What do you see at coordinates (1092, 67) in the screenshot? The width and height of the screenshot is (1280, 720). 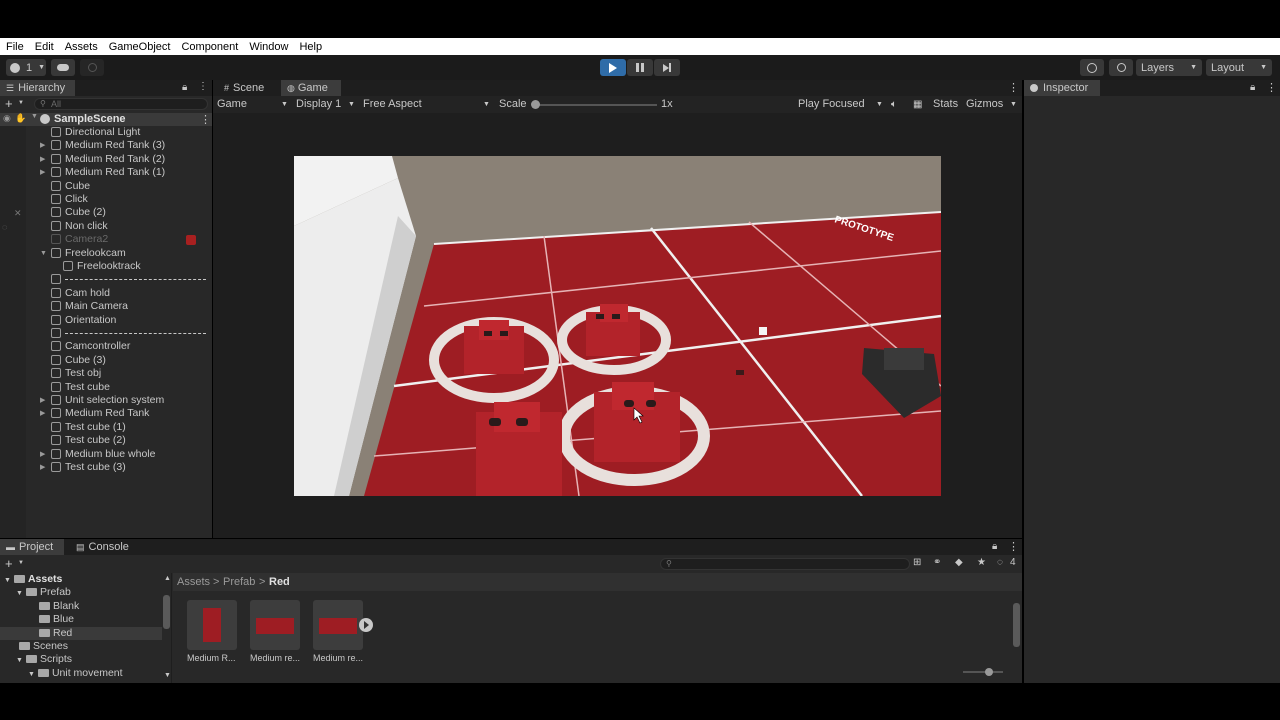 I see `history-button` at bounding box center [1092, 67].